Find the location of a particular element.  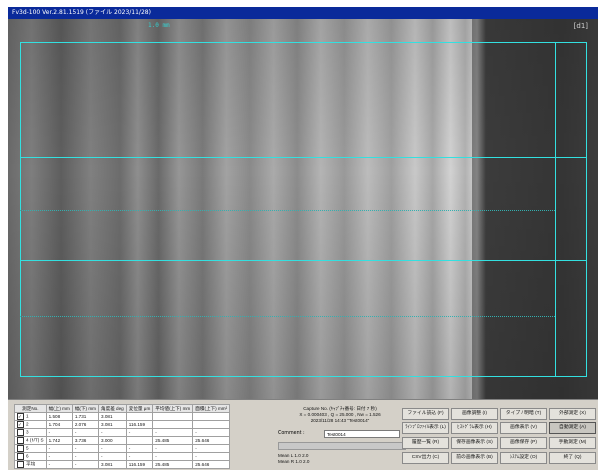

column-header: 幅(上) mm is located at coordinates (59, 408).